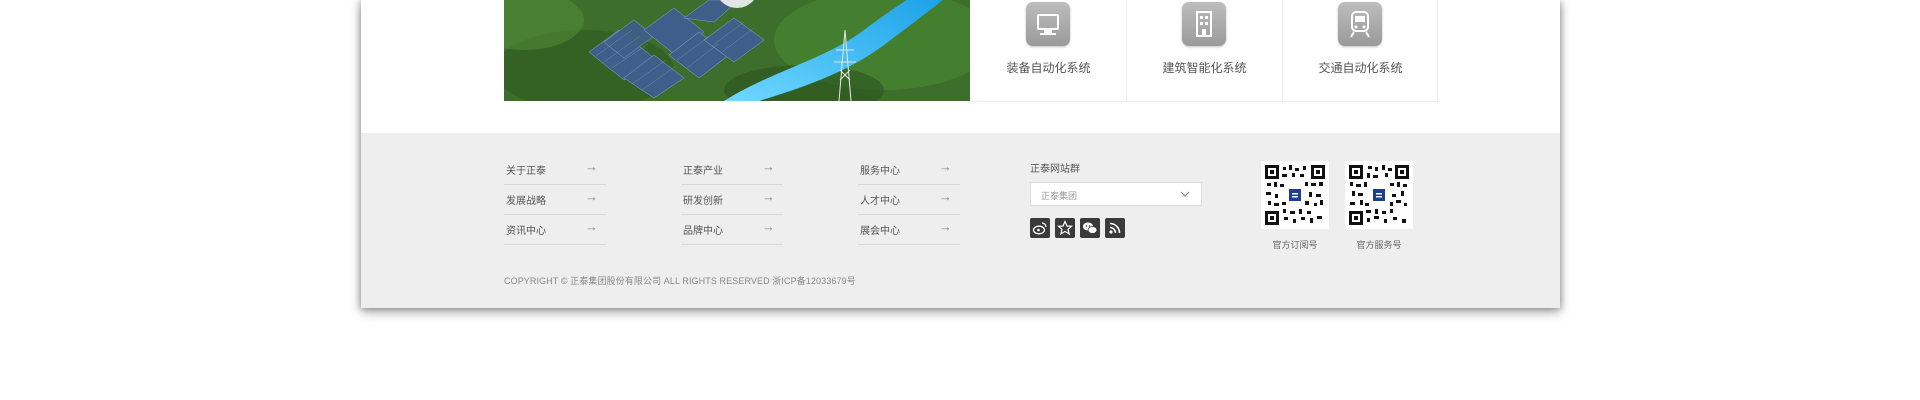 This screenshot has height=400, width=1920. I want to click on link-label: 展会中心, so click(880, 231).